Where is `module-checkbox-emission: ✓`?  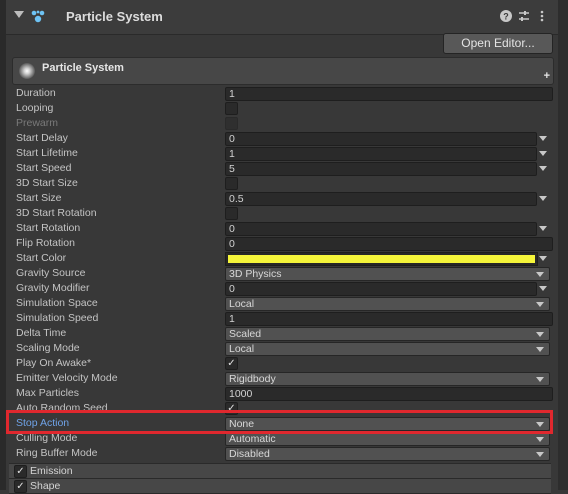 module-checkbox-emission: ✓ is located at coordinates (20, 471).